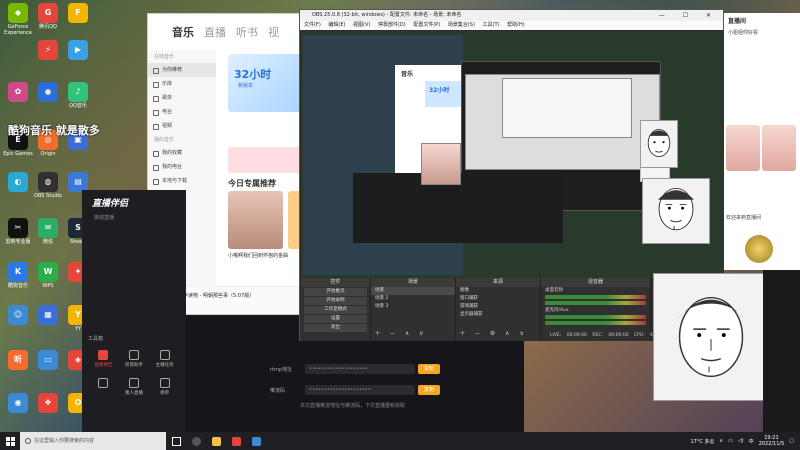 This screenshot has height=450, width=800. Describe the element at coordinates (273, 32) in the screenshot. I see `tab-3: 视` at that location.